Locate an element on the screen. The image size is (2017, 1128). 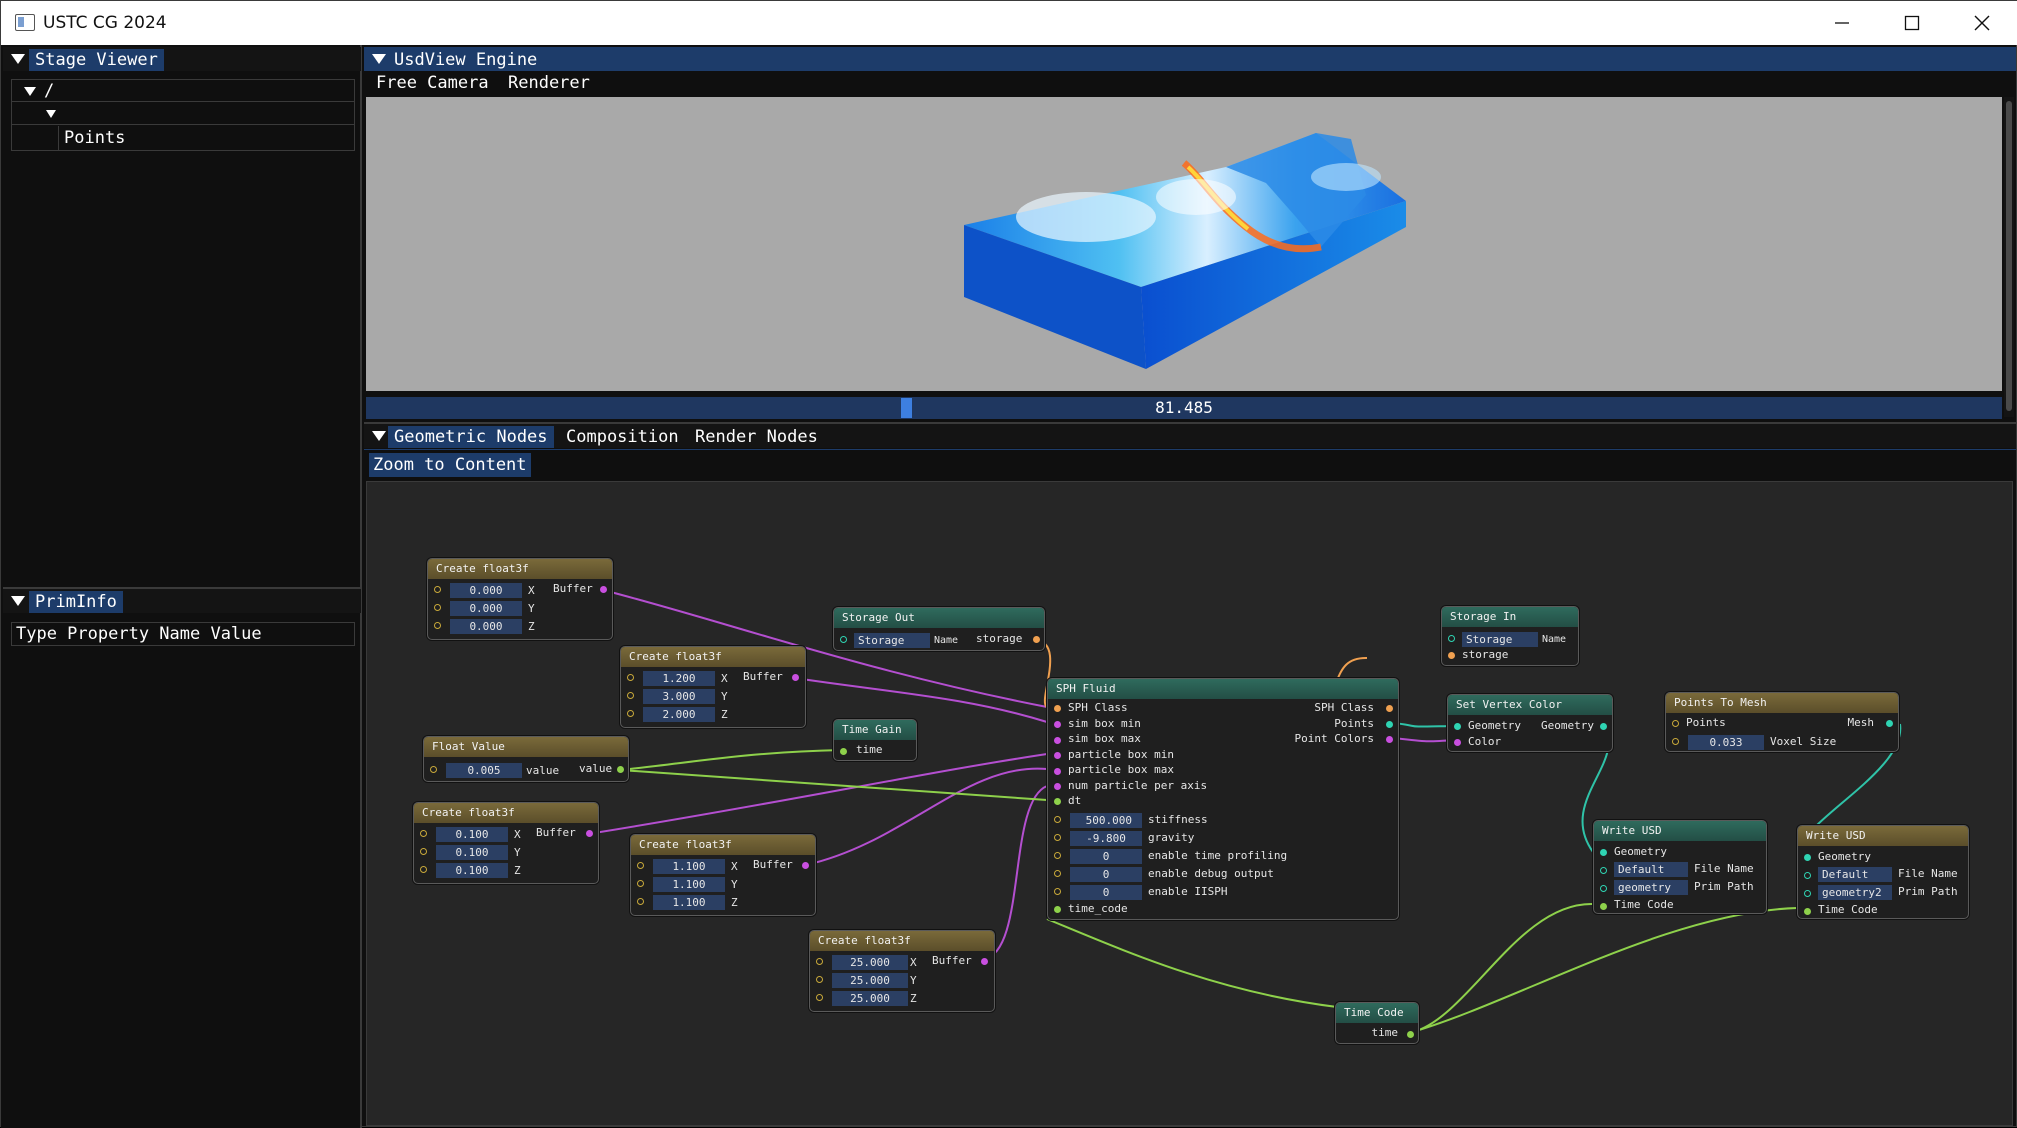
z-field: 1.100 is located at coordinates (689, 902).